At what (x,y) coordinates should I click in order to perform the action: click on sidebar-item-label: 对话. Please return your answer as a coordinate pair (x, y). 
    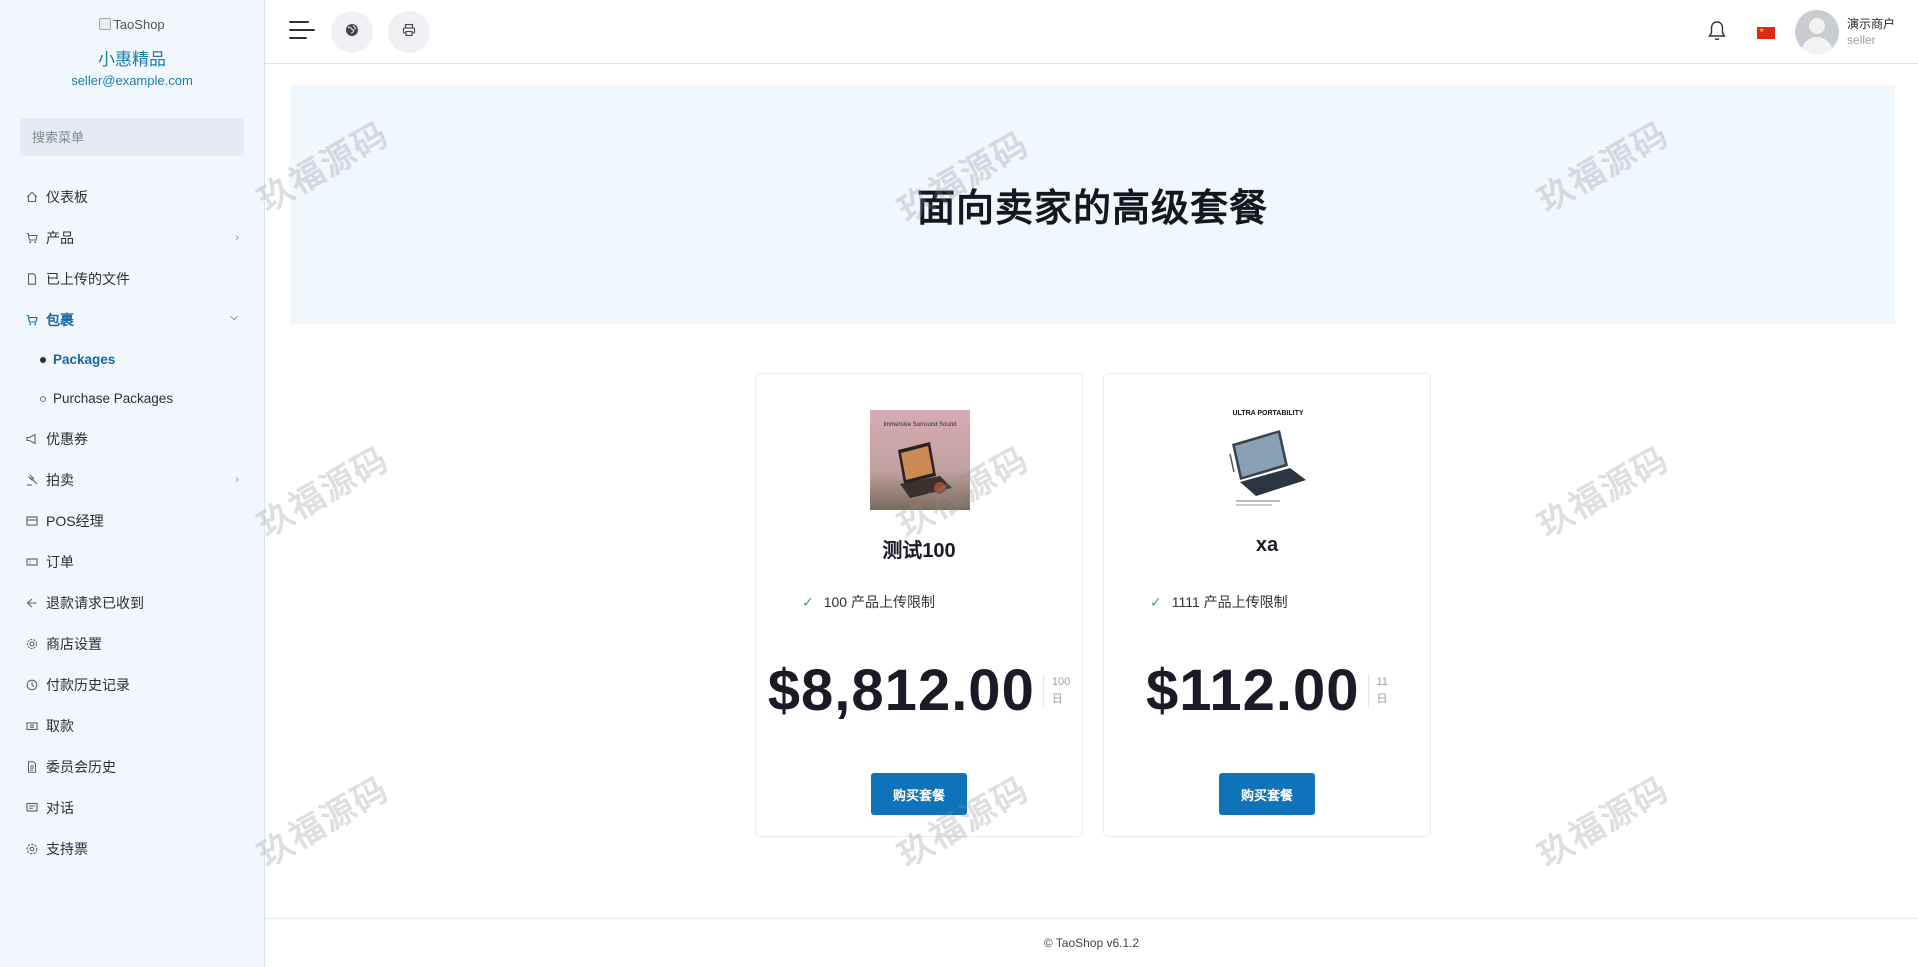
    Looking at the image, I should click on (60, 807).